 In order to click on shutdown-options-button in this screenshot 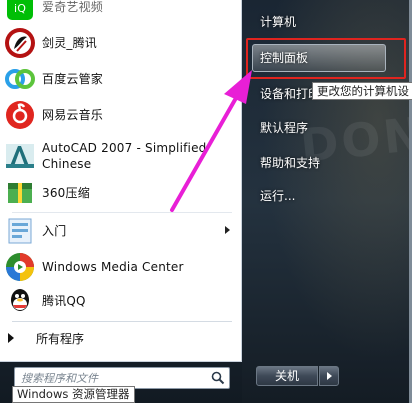, I will do `click(329, 376)`.